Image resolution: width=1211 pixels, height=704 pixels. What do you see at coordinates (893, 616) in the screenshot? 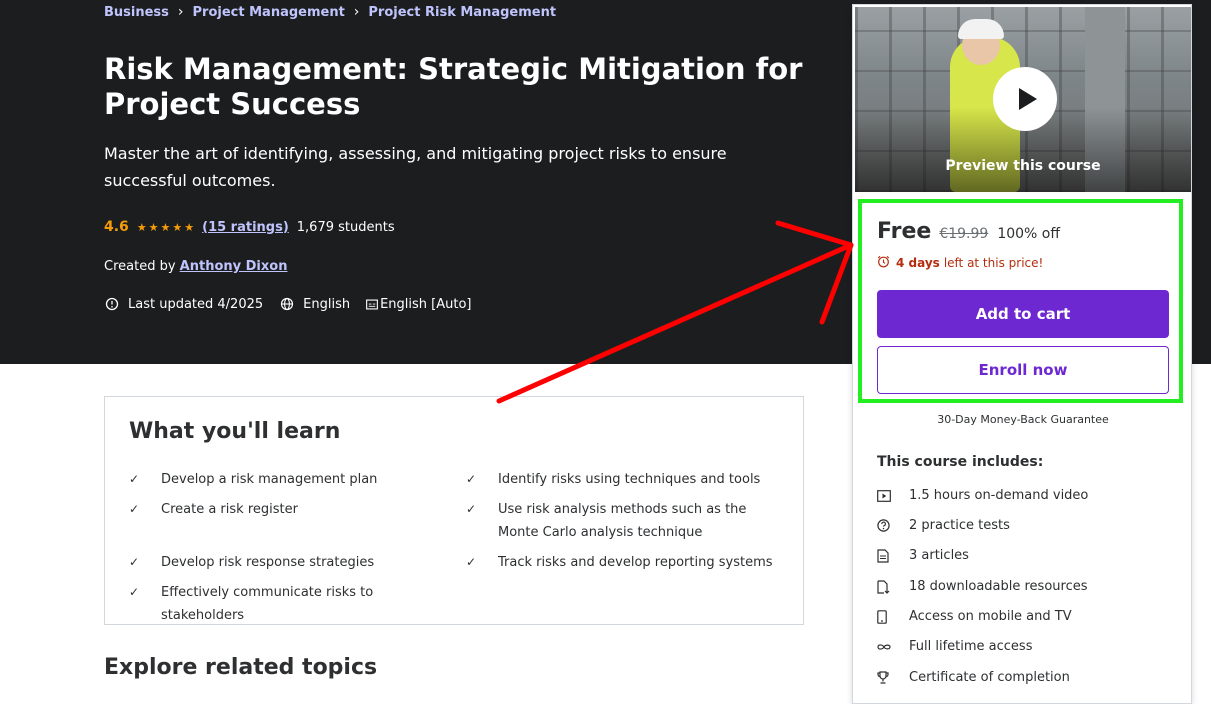
I see `mobile-icon` at bounding box center [893, 616].